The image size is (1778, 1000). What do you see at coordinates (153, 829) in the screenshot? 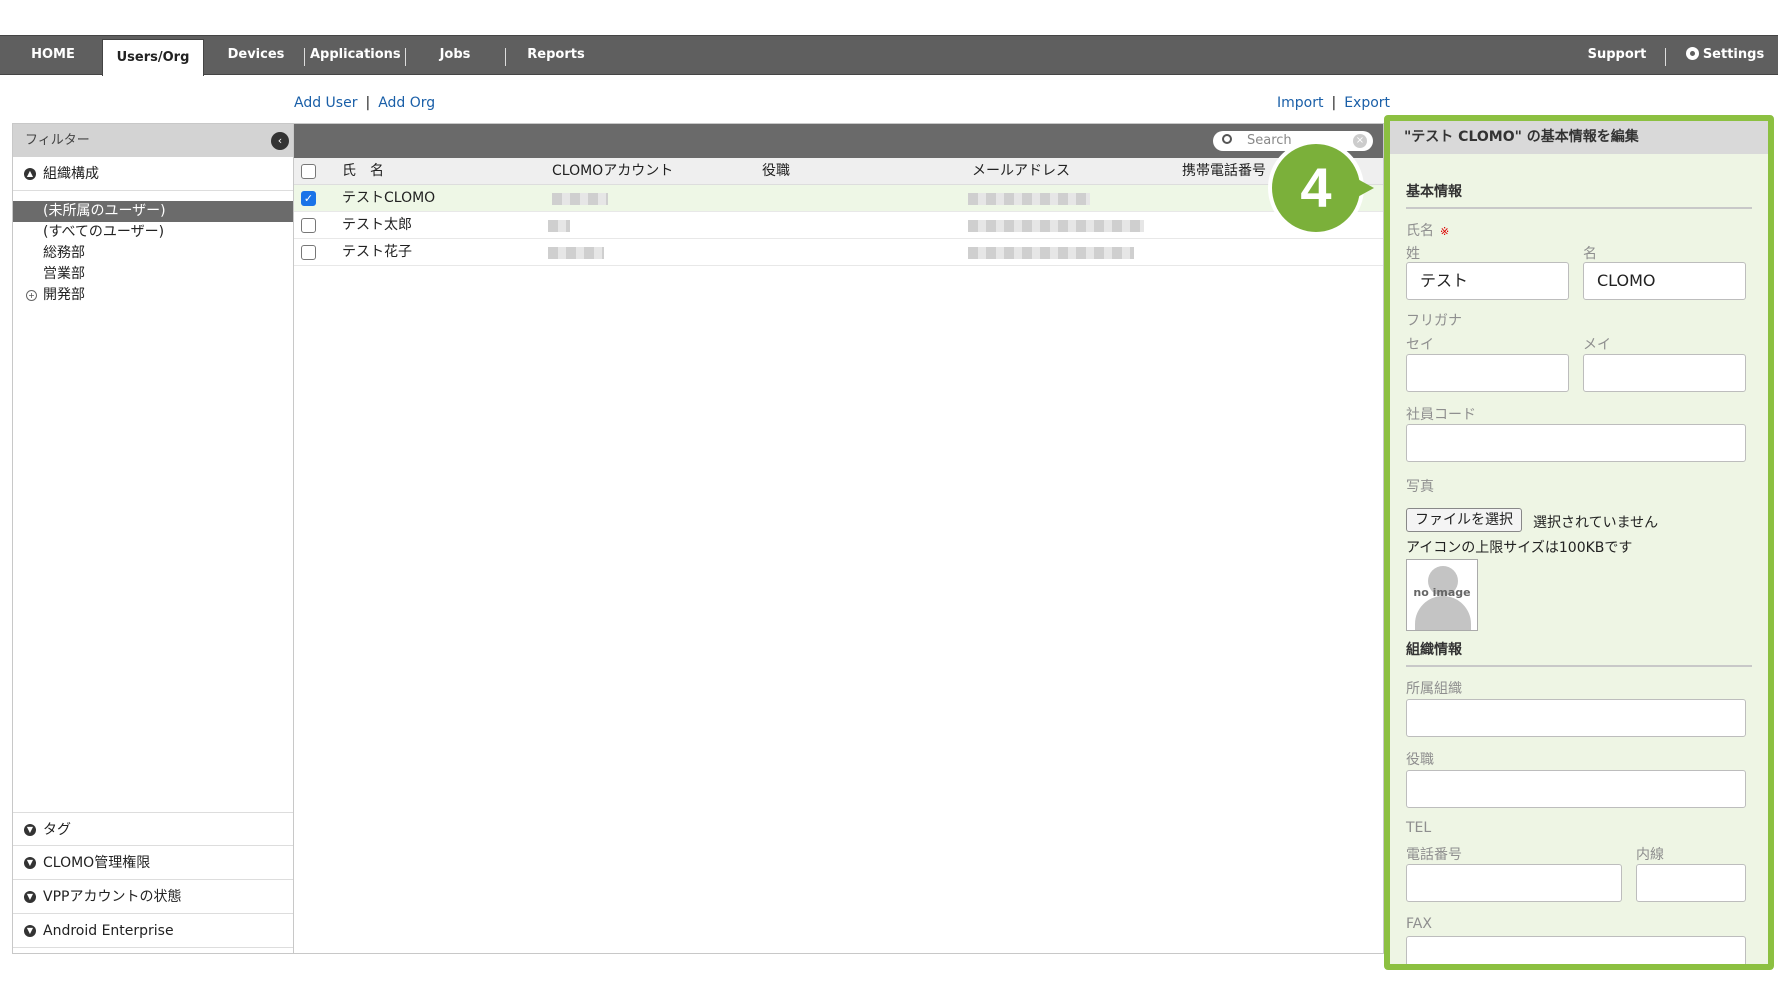
I see `tag-section-header: ▼ タグ` at bounding box center [153, 829].